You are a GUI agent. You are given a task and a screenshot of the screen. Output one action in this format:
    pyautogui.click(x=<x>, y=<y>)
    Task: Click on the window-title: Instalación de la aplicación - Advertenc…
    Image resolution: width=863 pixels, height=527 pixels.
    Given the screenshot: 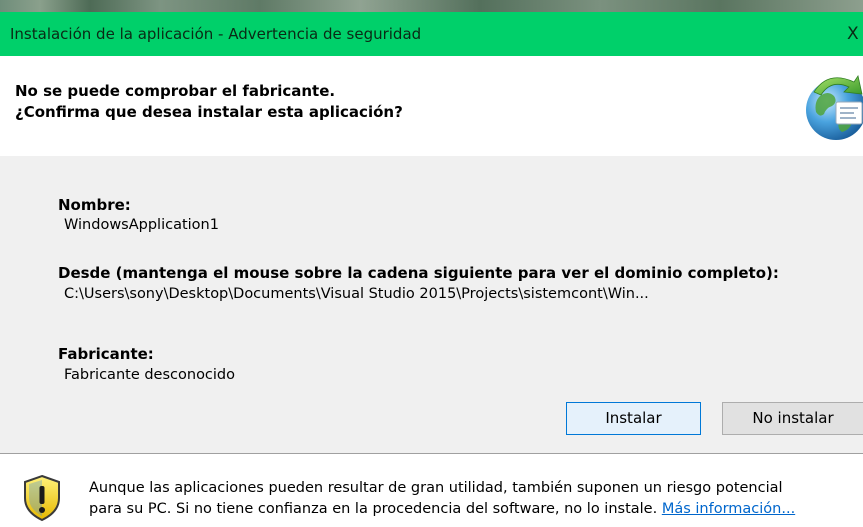 What is the action you would take?
    pyautogui.click(x=216, y=34)
    